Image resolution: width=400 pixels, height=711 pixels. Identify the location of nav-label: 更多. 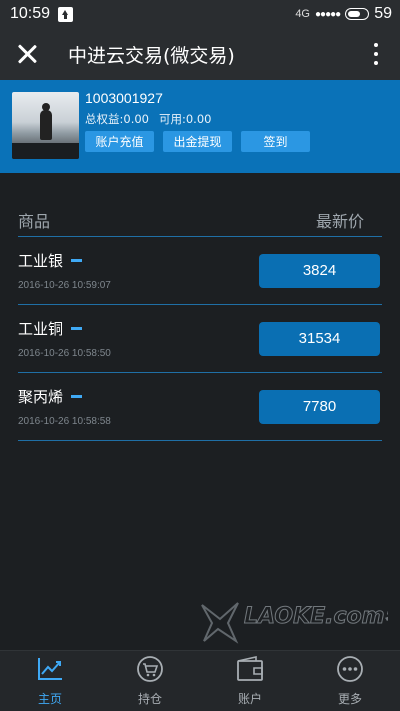
(349, 699).